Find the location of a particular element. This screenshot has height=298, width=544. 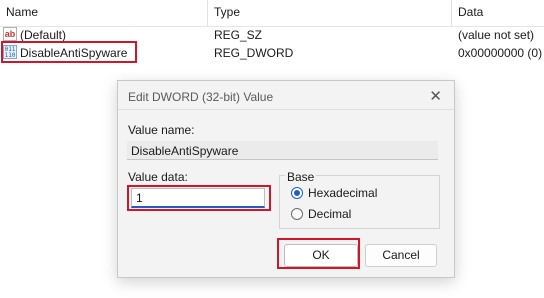

column-name-header: Name is located at coordinates (22, 12).